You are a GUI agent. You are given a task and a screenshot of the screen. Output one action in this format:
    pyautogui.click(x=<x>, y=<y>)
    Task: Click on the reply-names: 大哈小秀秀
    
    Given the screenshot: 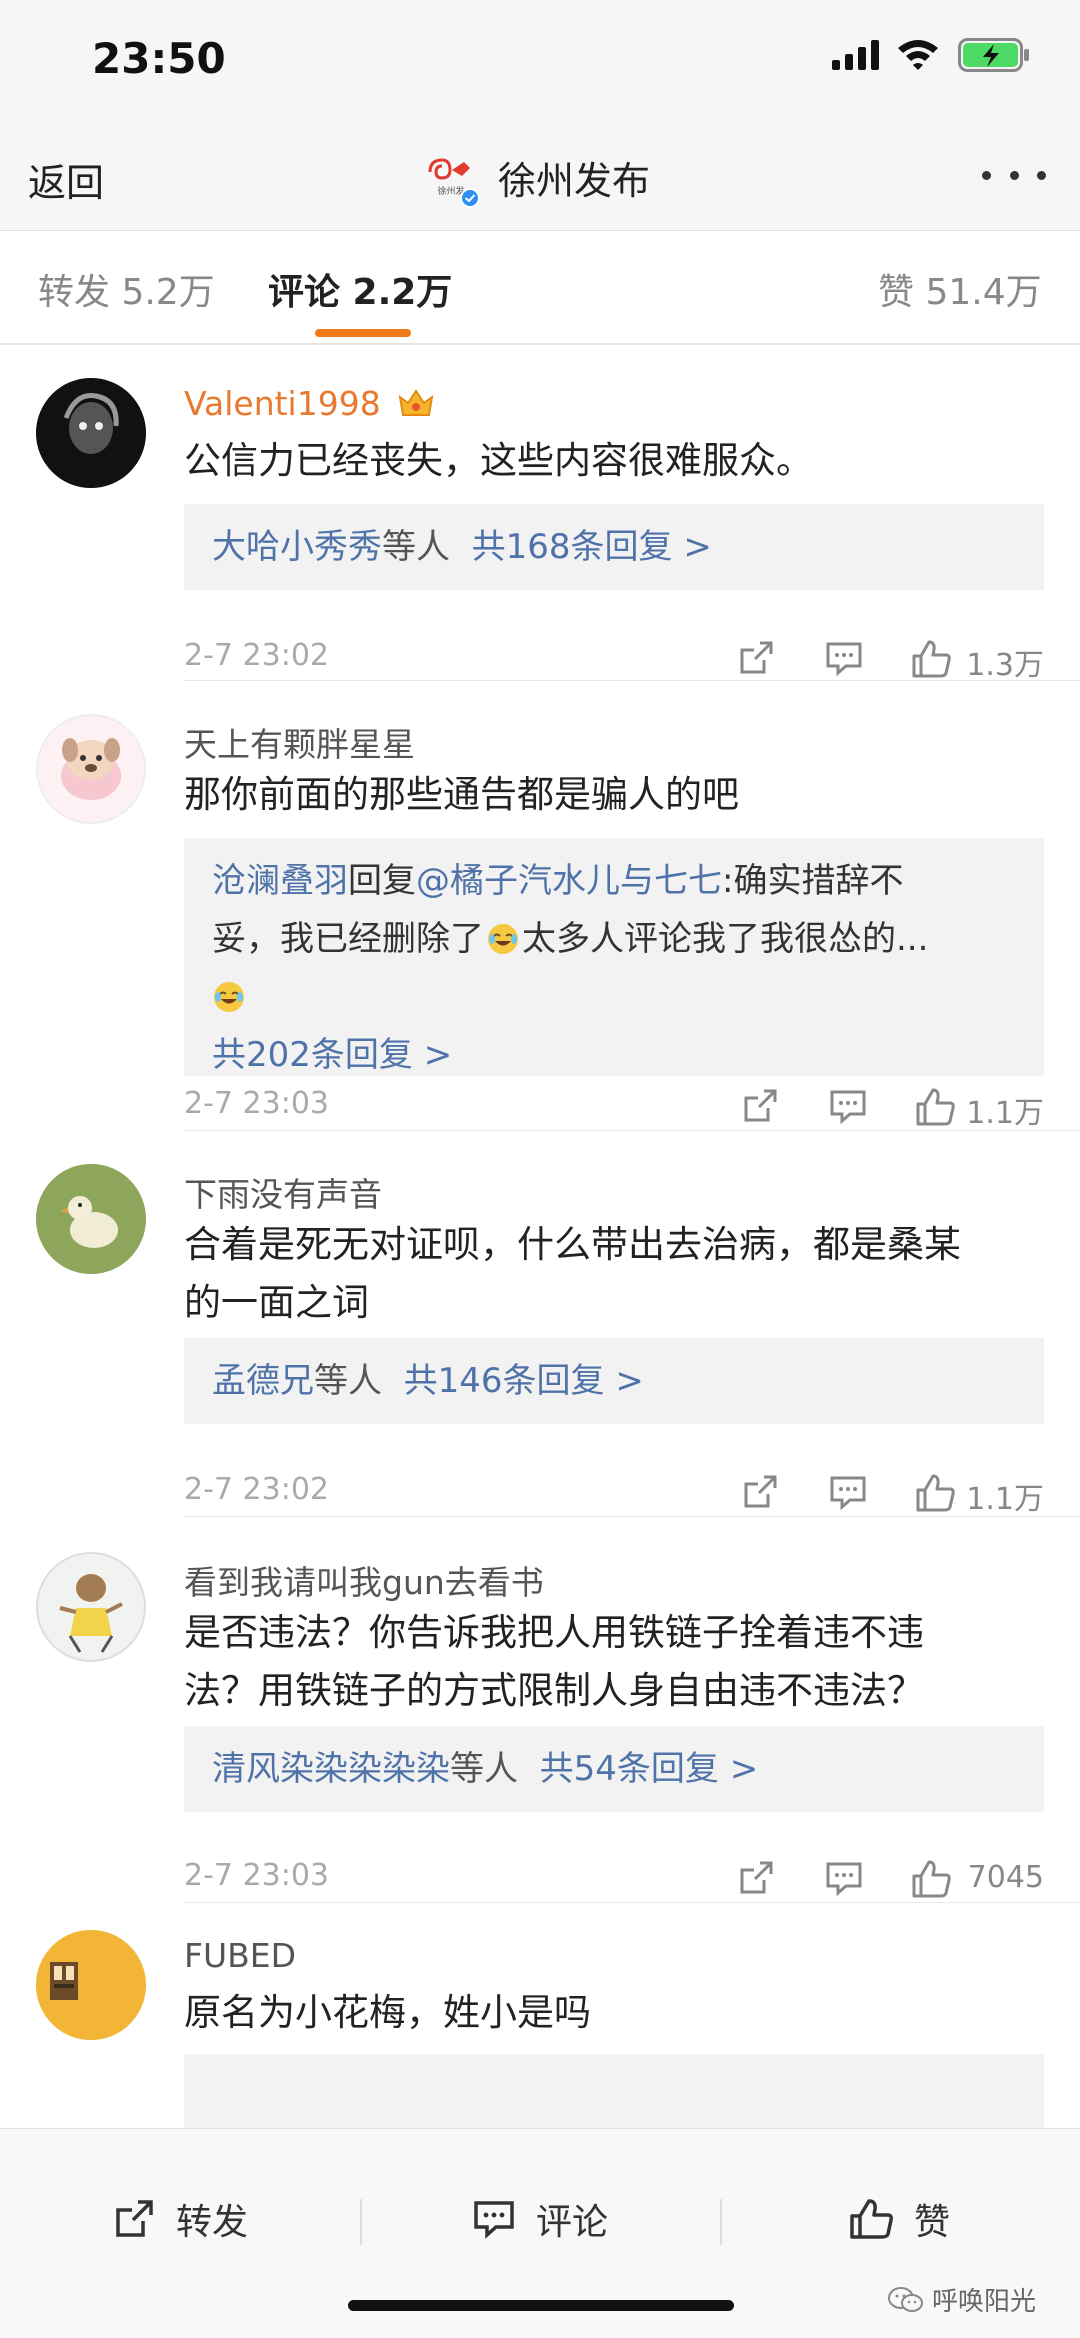 What is the action you would take?
    pyautogui.click(x=297, y=547)
    